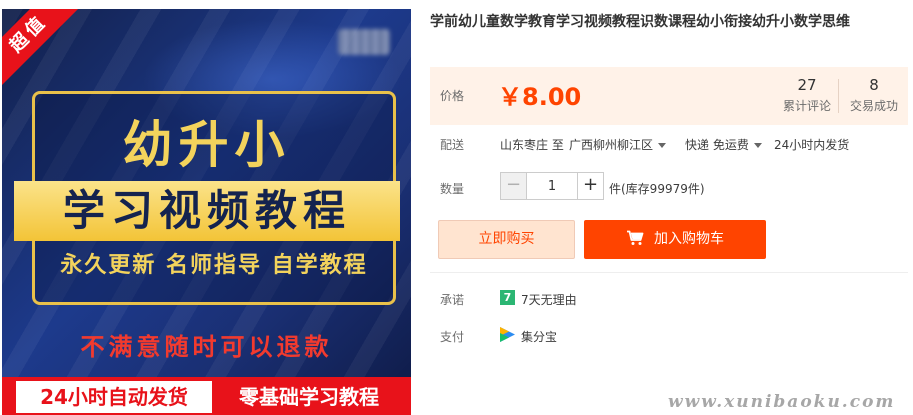  I want to click on blurred-logo, so click(364, 42).